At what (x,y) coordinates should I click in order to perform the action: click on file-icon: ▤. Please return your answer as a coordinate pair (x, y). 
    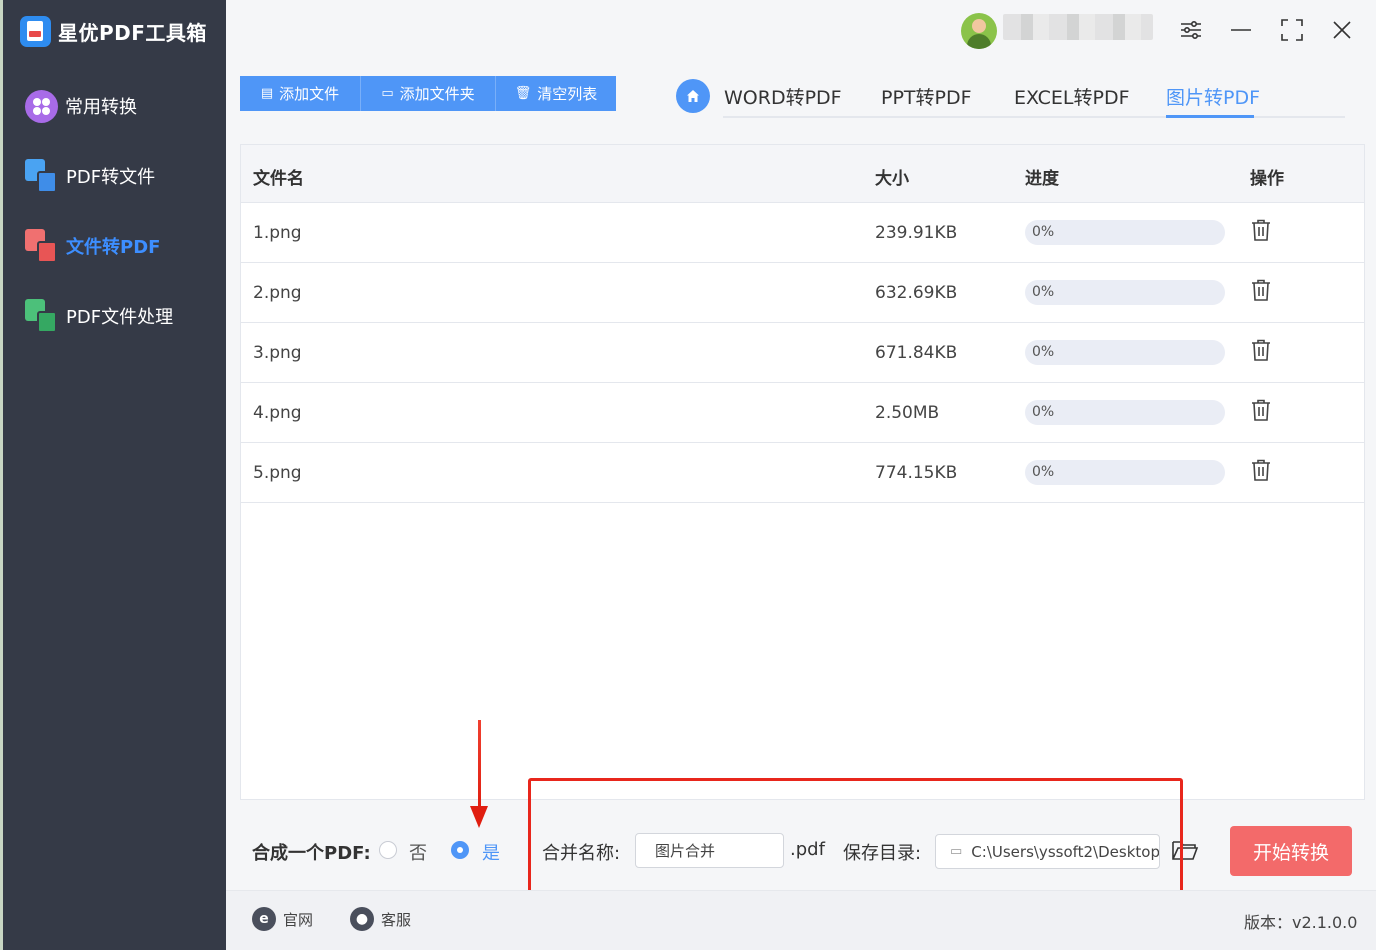
    Looking at the image, I should click on (267, 93).